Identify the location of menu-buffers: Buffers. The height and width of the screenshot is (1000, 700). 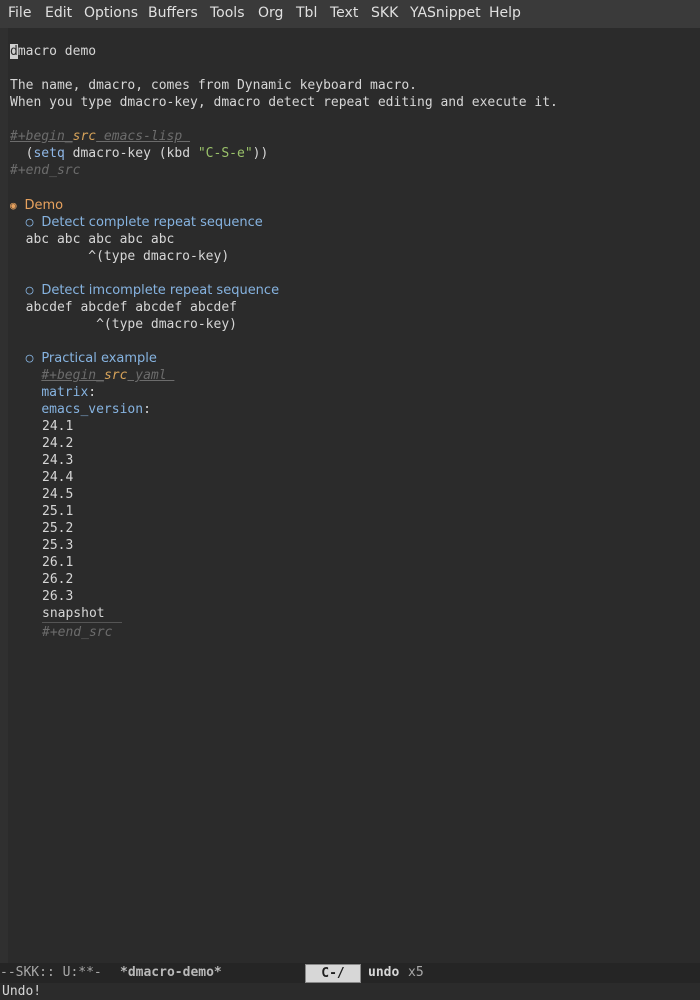
(173, 13).